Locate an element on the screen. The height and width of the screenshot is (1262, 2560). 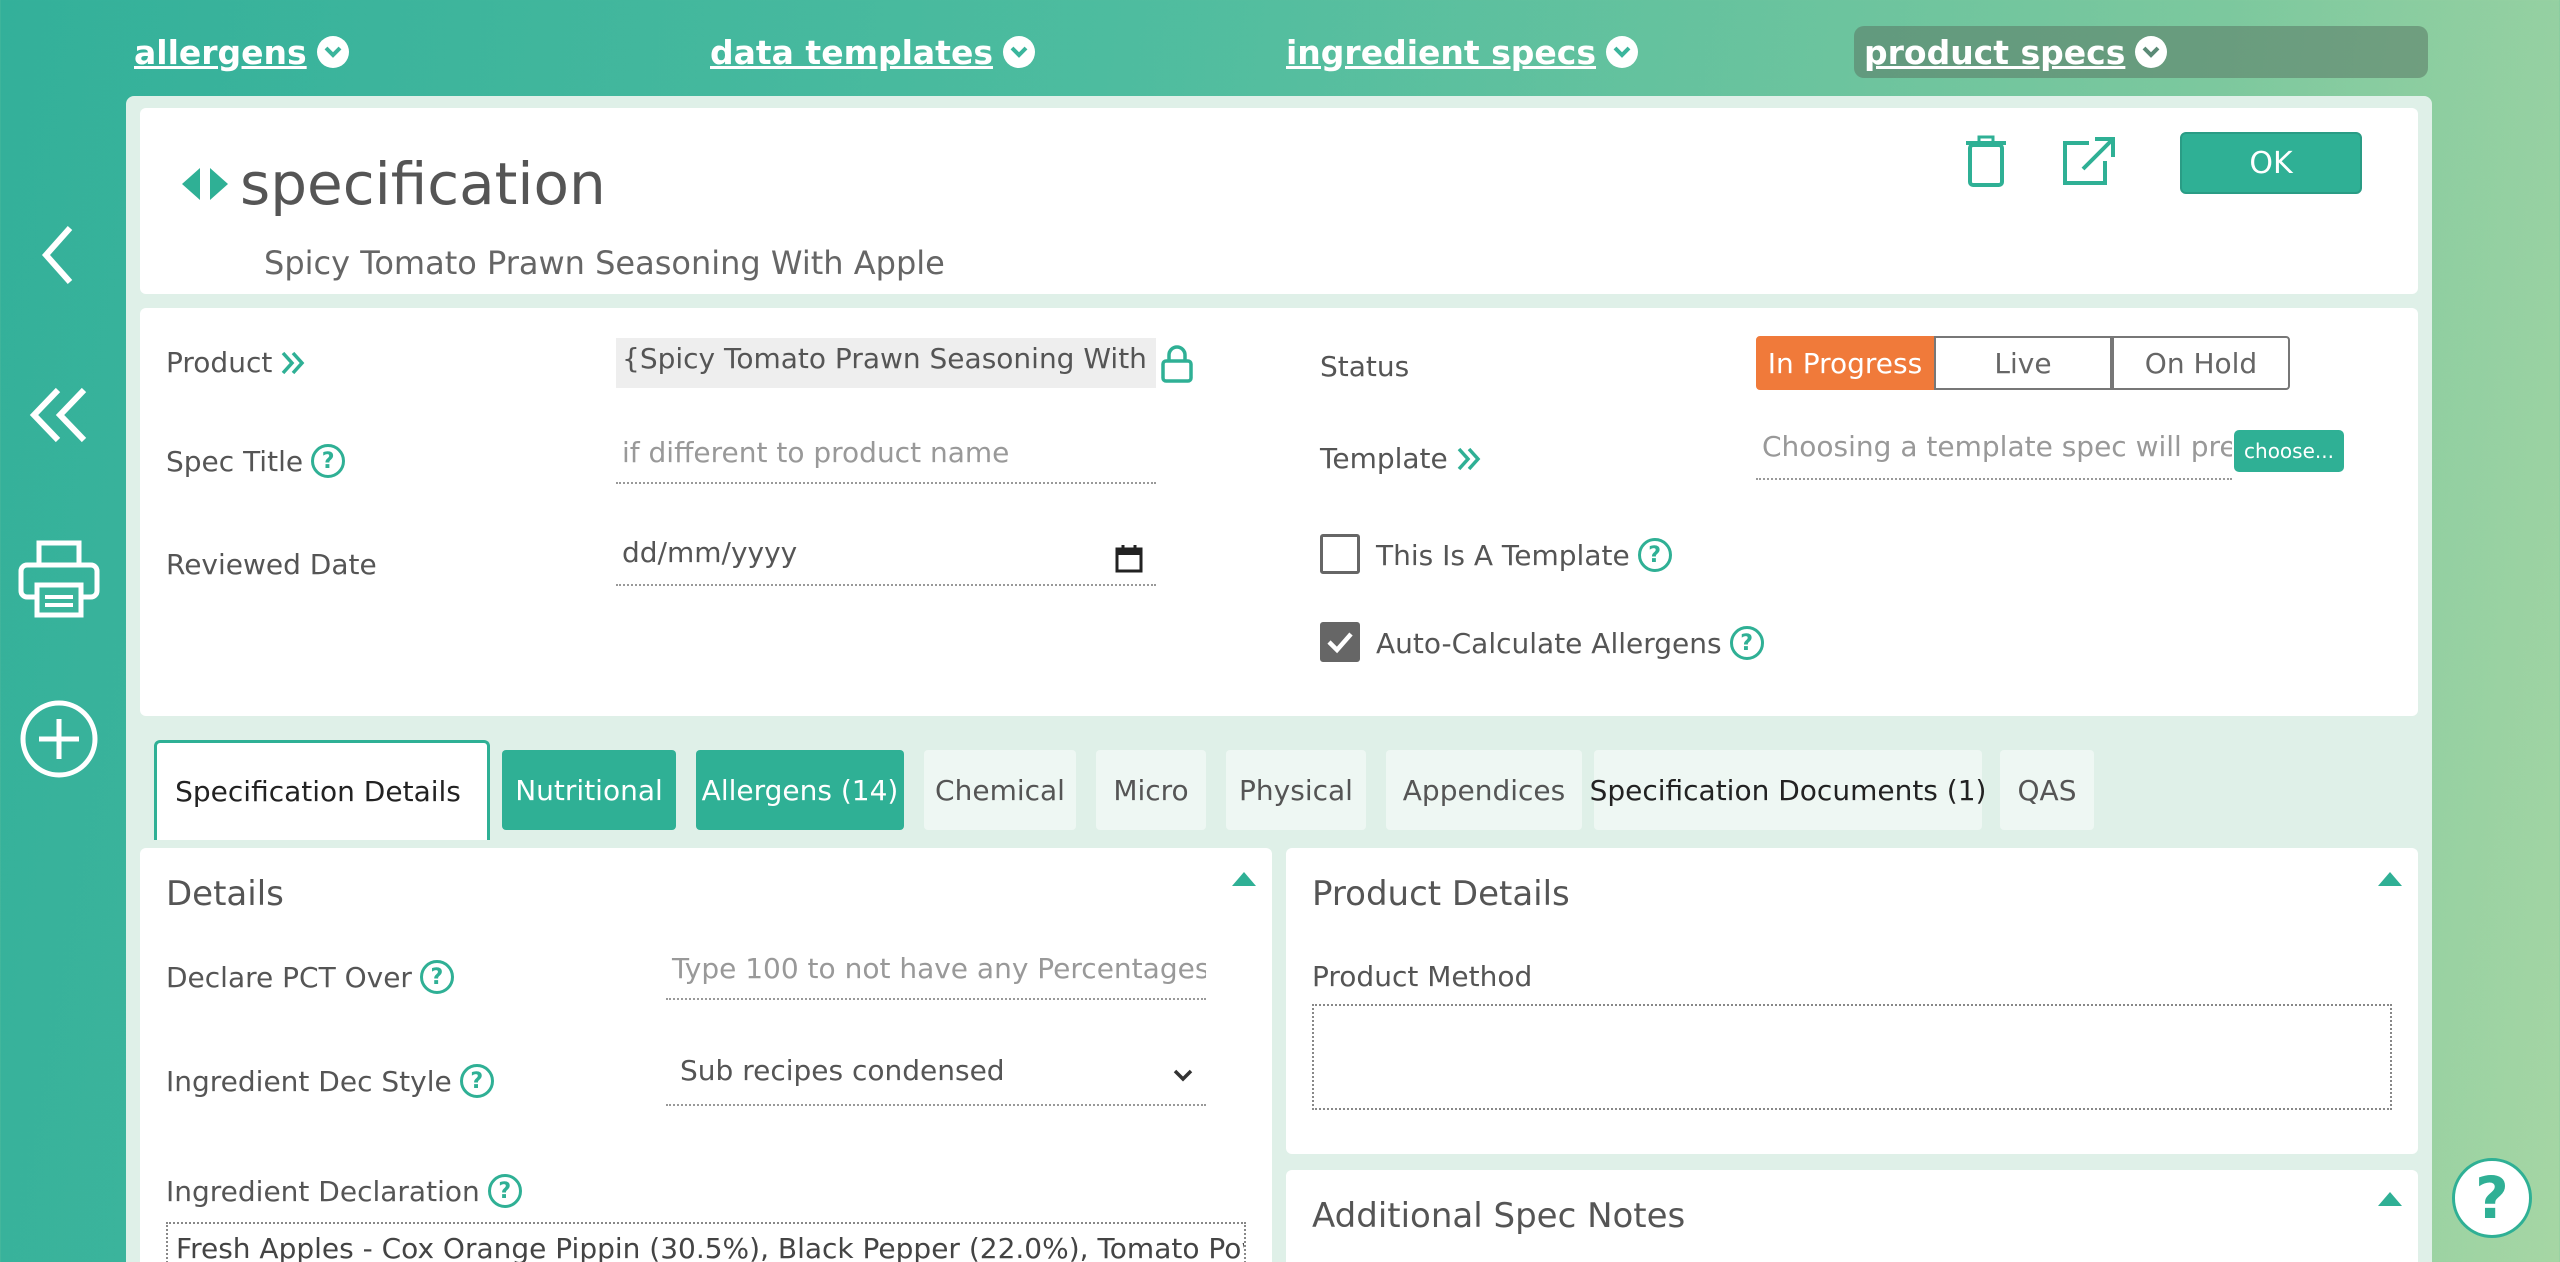
spec-title-label: Spec Title ? is located at coordinates (256, 461).